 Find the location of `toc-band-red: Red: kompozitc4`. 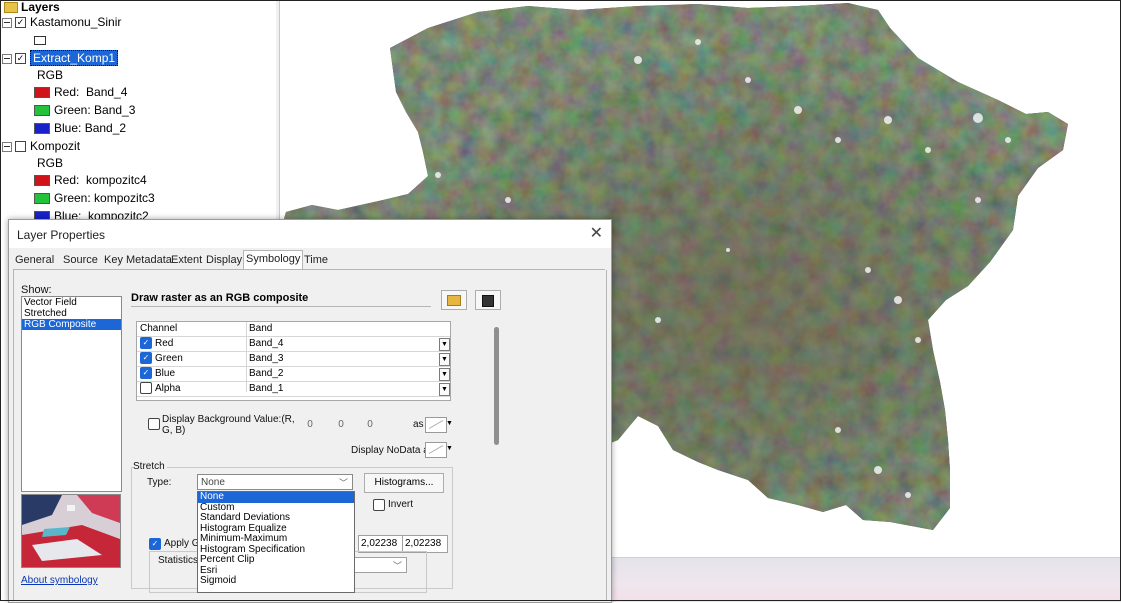

toc-band-red: Red: kompozitc4 is located at coordinates (90, 180).